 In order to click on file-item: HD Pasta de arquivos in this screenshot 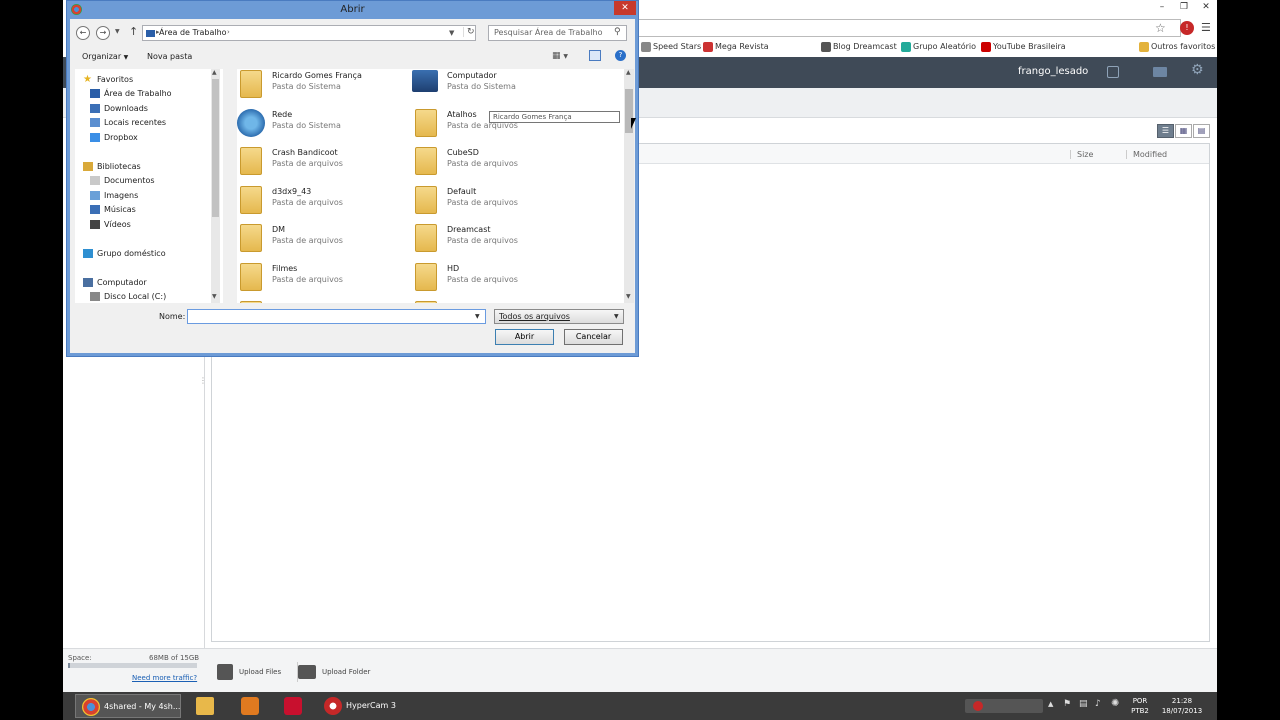, I will do `click(499, 279)`.